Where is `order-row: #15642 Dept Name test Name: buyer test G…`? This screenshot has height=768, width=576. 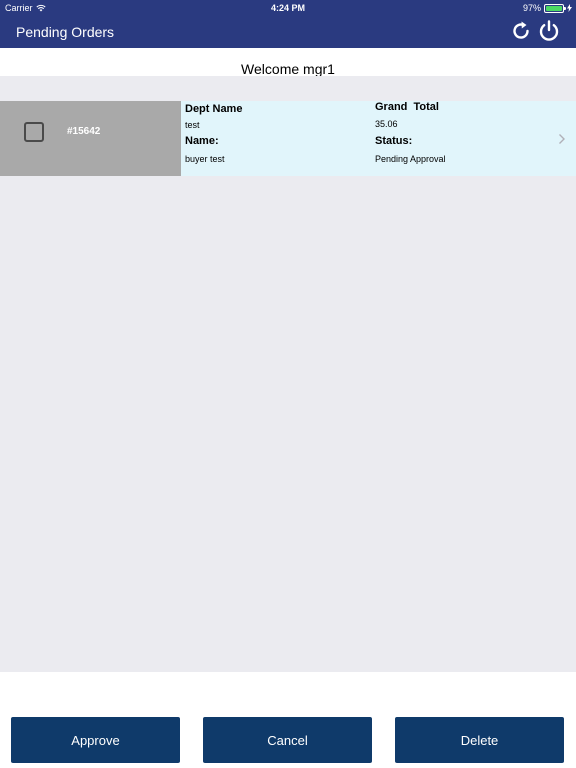
order-row: #15642 Dept Name test Name: buyer test G… is located at coordinates (288, 138).